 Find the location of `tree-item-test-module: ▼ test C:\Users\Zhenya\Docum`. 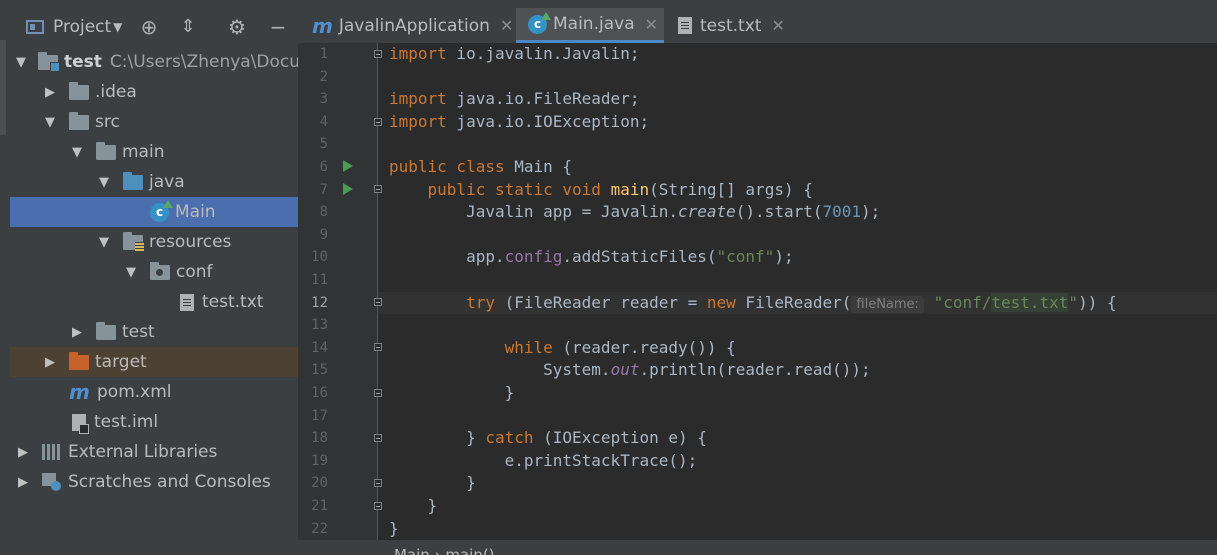

tree-item-test-module: ▼ test C:\Users\Zhenya\Docum is located at coordinates (163, 62).